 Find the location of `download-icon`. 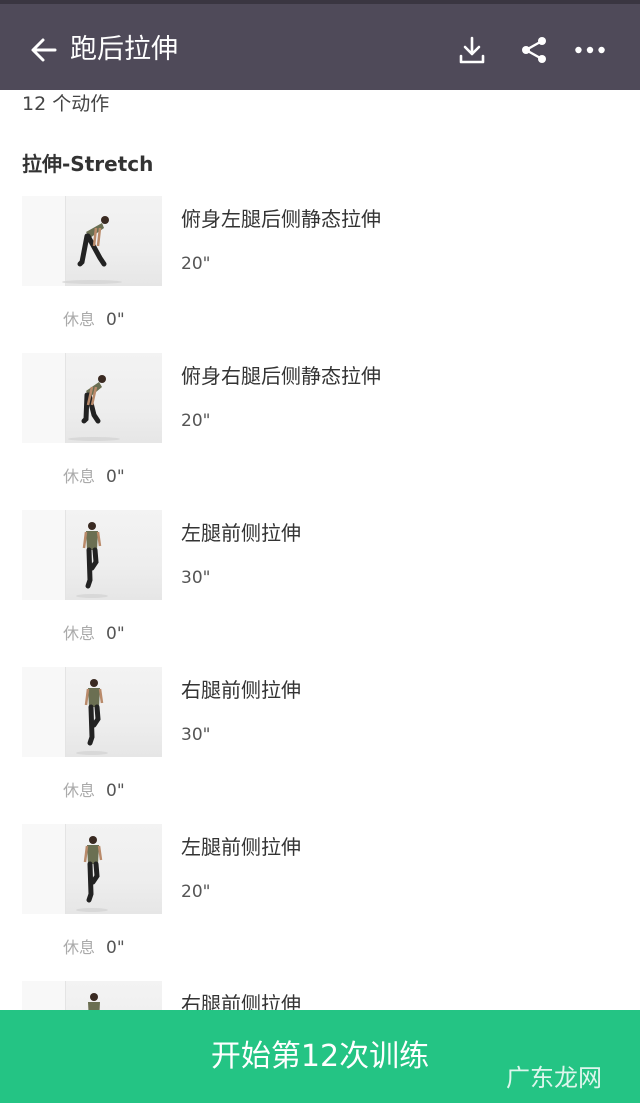

download-icon is located at coordinates (472, 50).